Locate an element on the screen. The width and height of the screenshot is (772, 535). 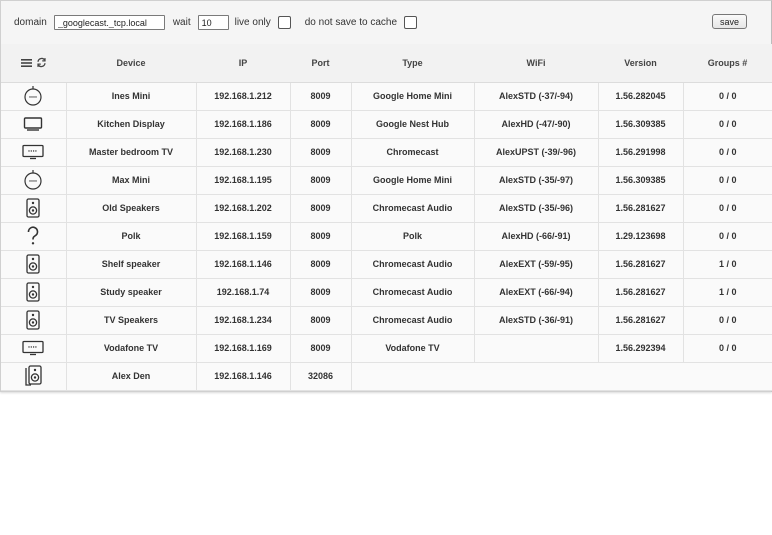
port-cell: 32086 is located at coordinates (321, 376).